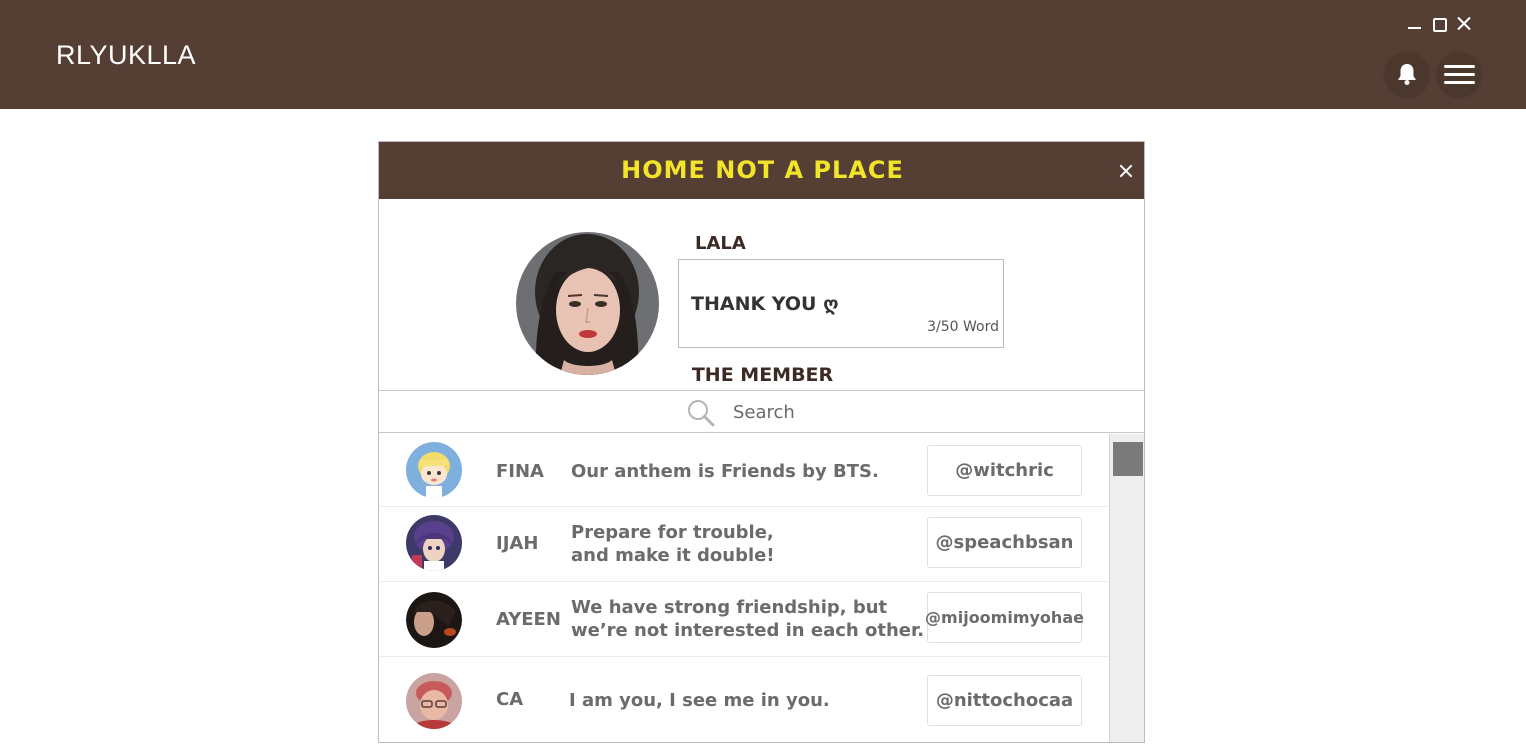 This screenshot has width=1526, height=744. I want to click on profile-avatar, so click(587, 303).